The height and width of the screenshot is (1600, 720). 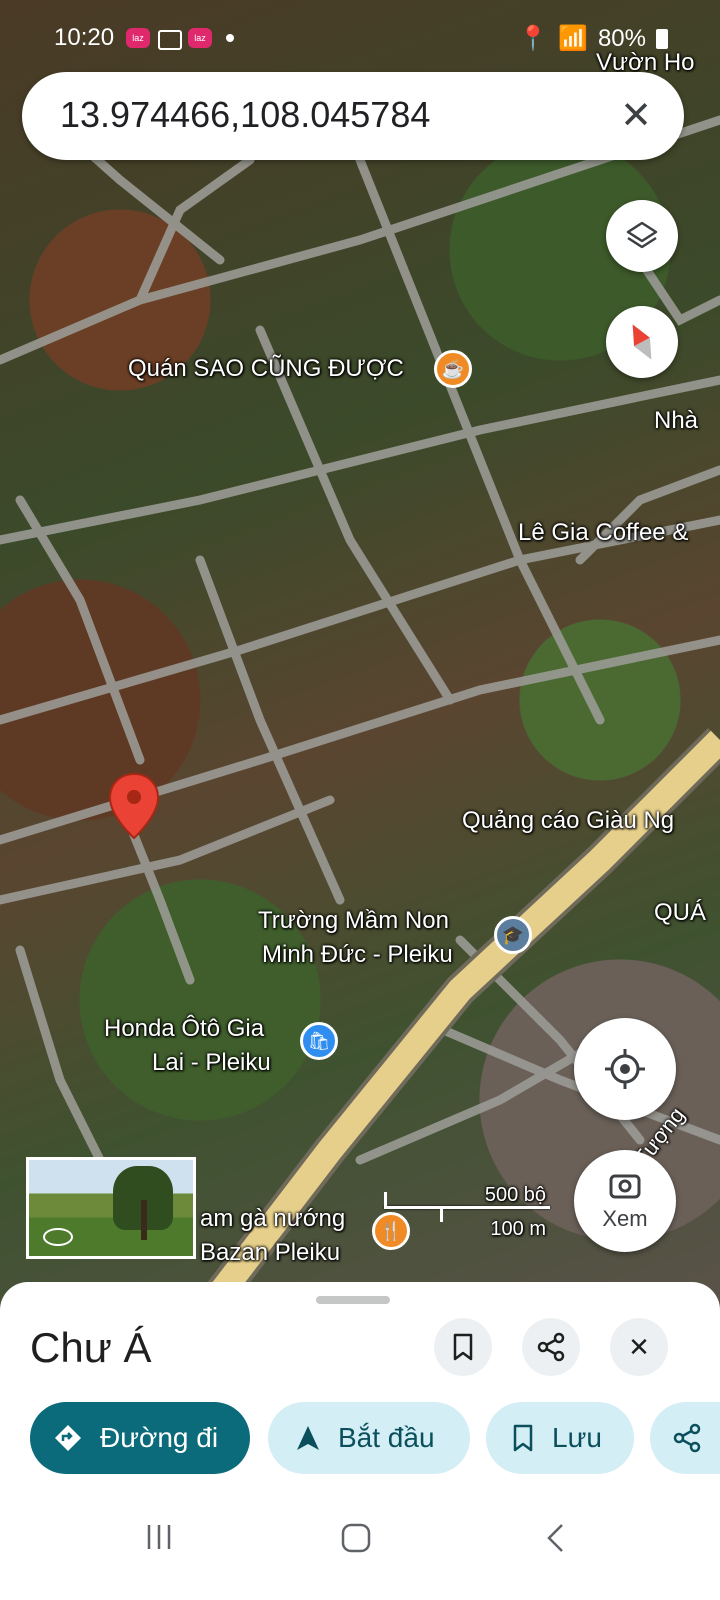 I want to click on scale-bar: 500 bộ 100 m, so click(x=467, y=1214).